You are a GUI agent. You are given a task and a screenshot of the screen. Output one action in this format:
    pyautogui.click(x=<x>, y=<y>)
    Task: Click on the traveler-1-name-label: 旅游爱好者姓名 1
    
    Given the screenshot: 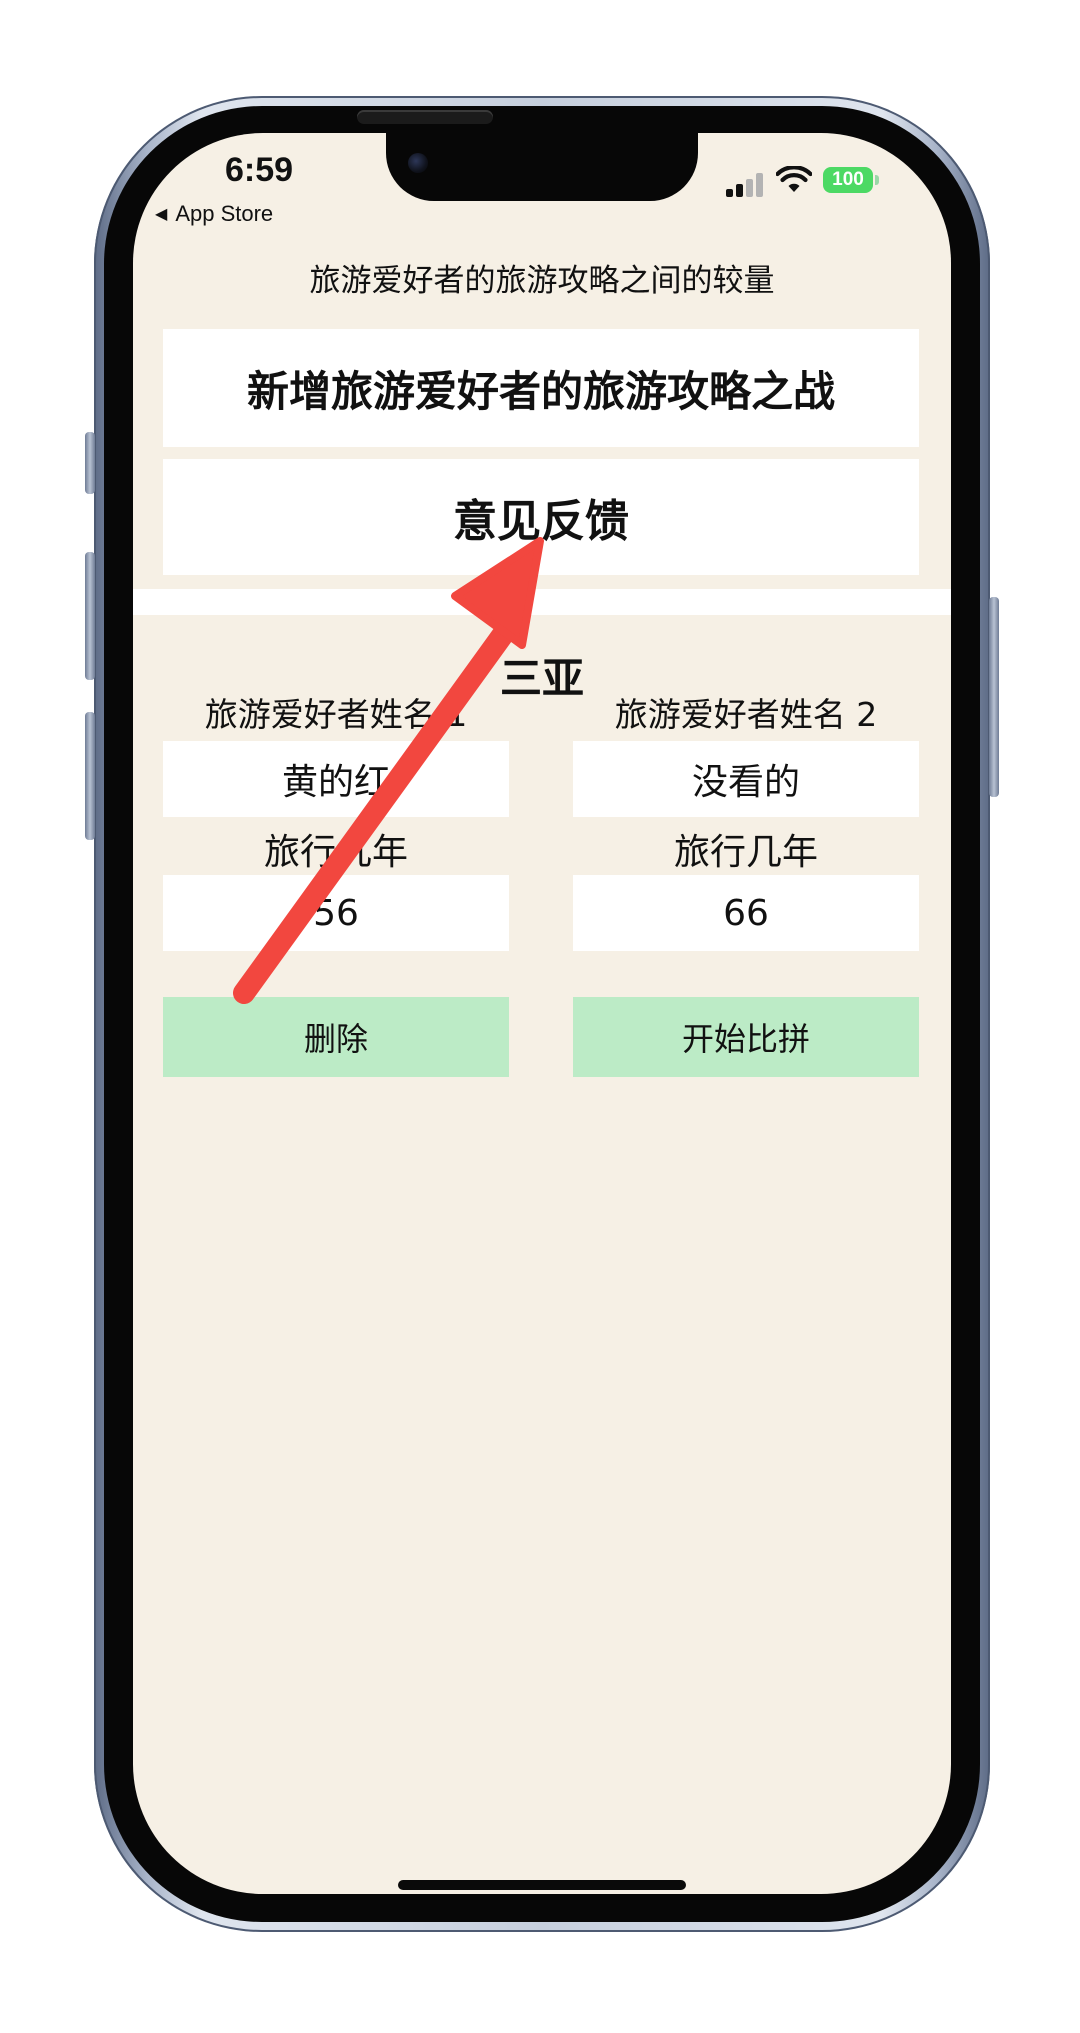 What is the action you would take?
    pyautogui.click(x=336, y=714)
    